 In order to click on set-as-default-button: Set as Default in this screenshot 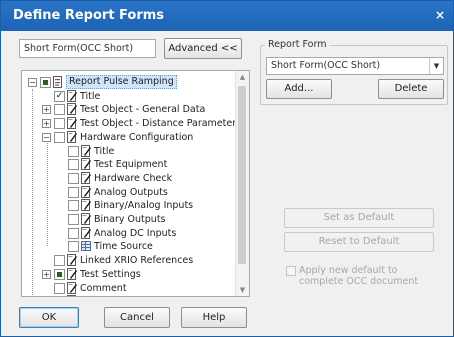, I will do `click(359, 218)`.